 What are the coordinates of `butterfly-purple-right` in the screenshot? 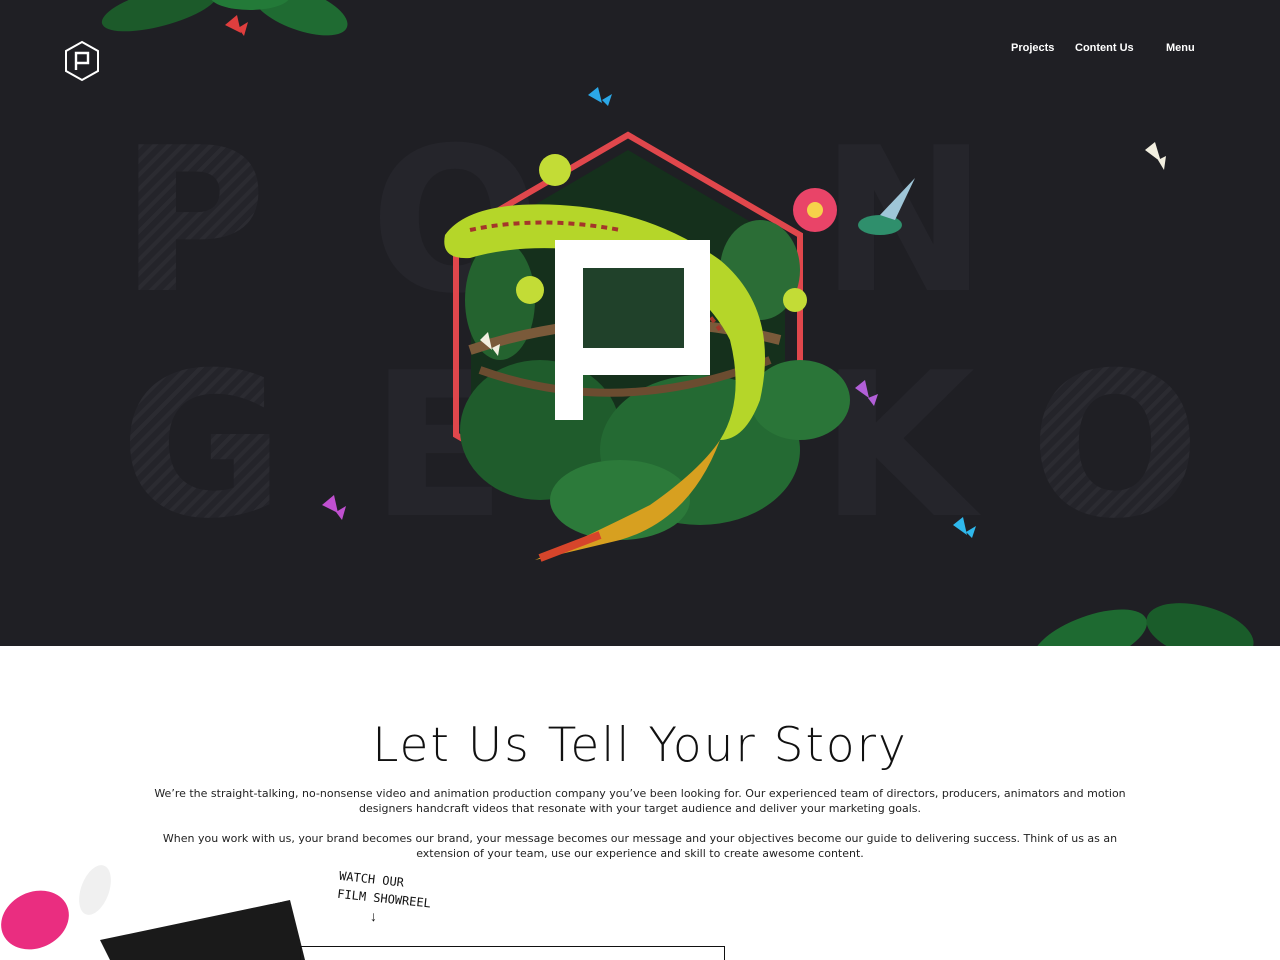 It's located at (866, 393).